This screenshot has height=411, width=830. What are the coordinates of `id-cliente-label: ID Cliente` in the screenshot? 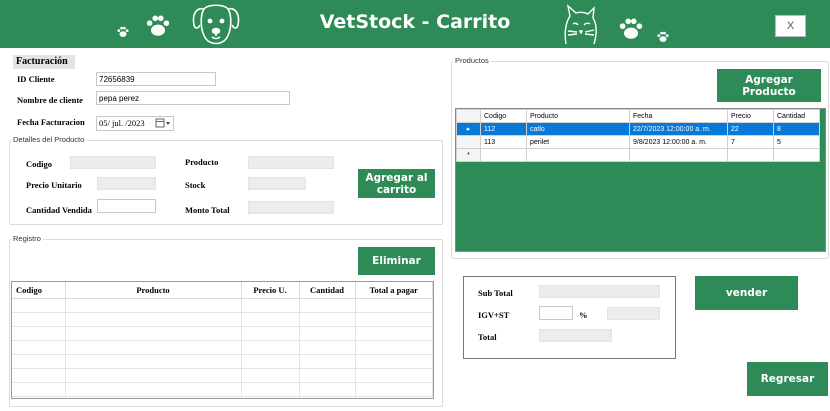 It's located at (36, 79).